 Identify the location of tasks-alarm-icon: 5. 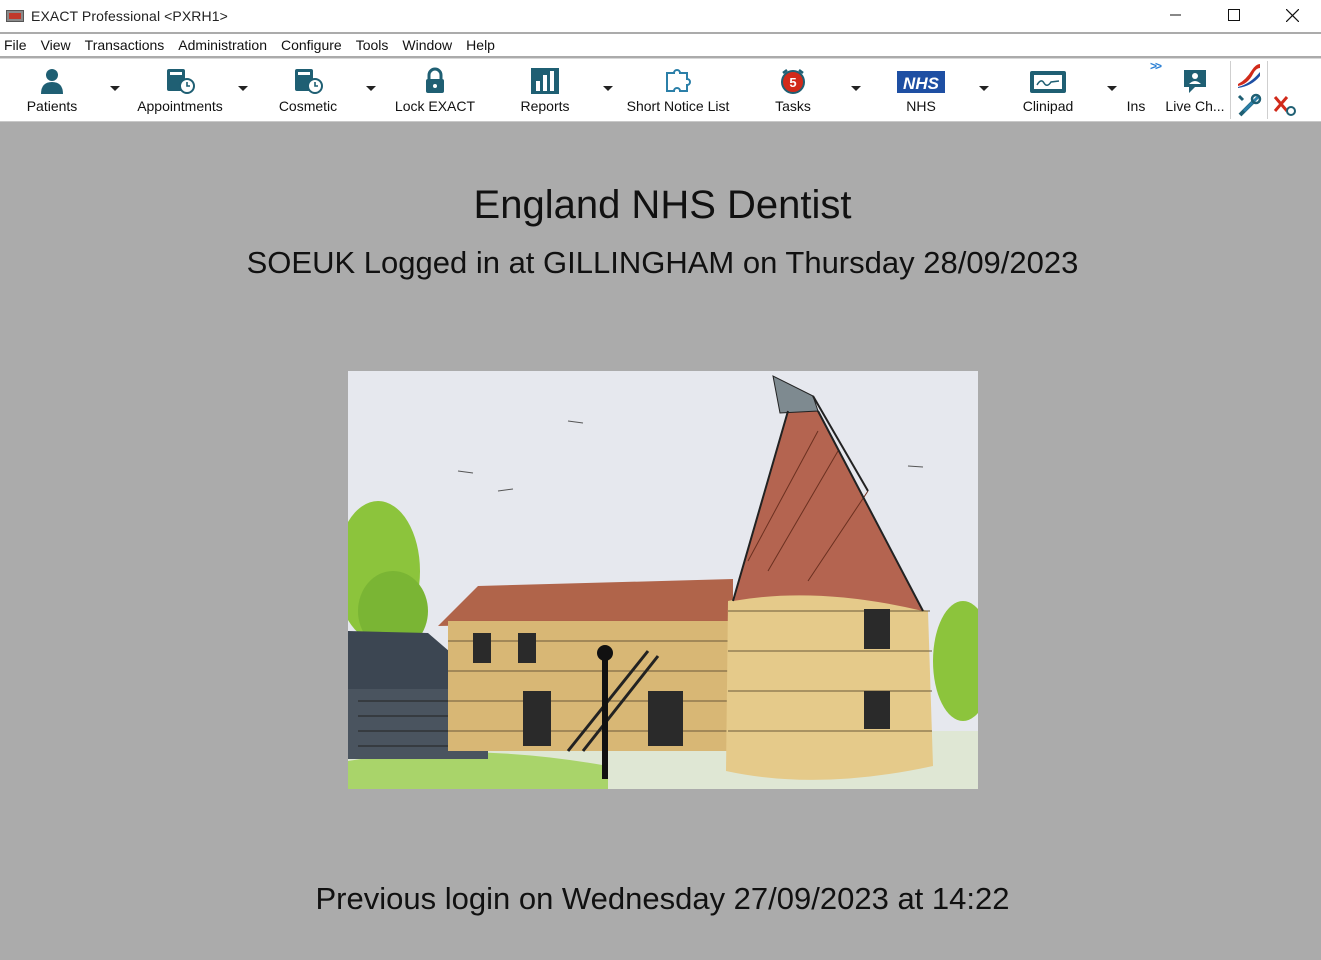
(793, 78).